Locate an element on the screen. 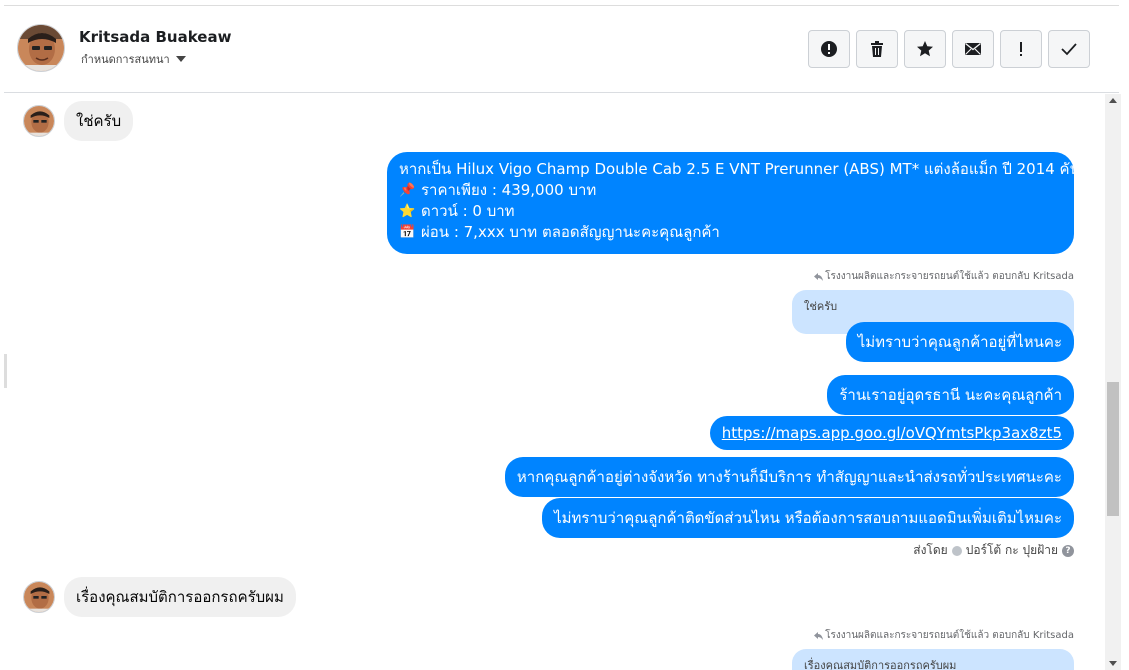  important-button is located at coordinates (1021, 49).